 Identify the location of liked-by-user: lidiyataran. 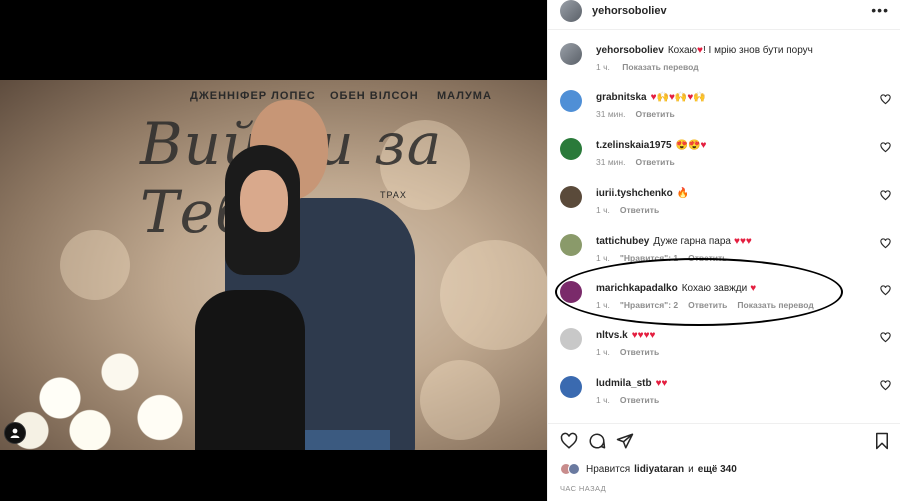
(659, 469).